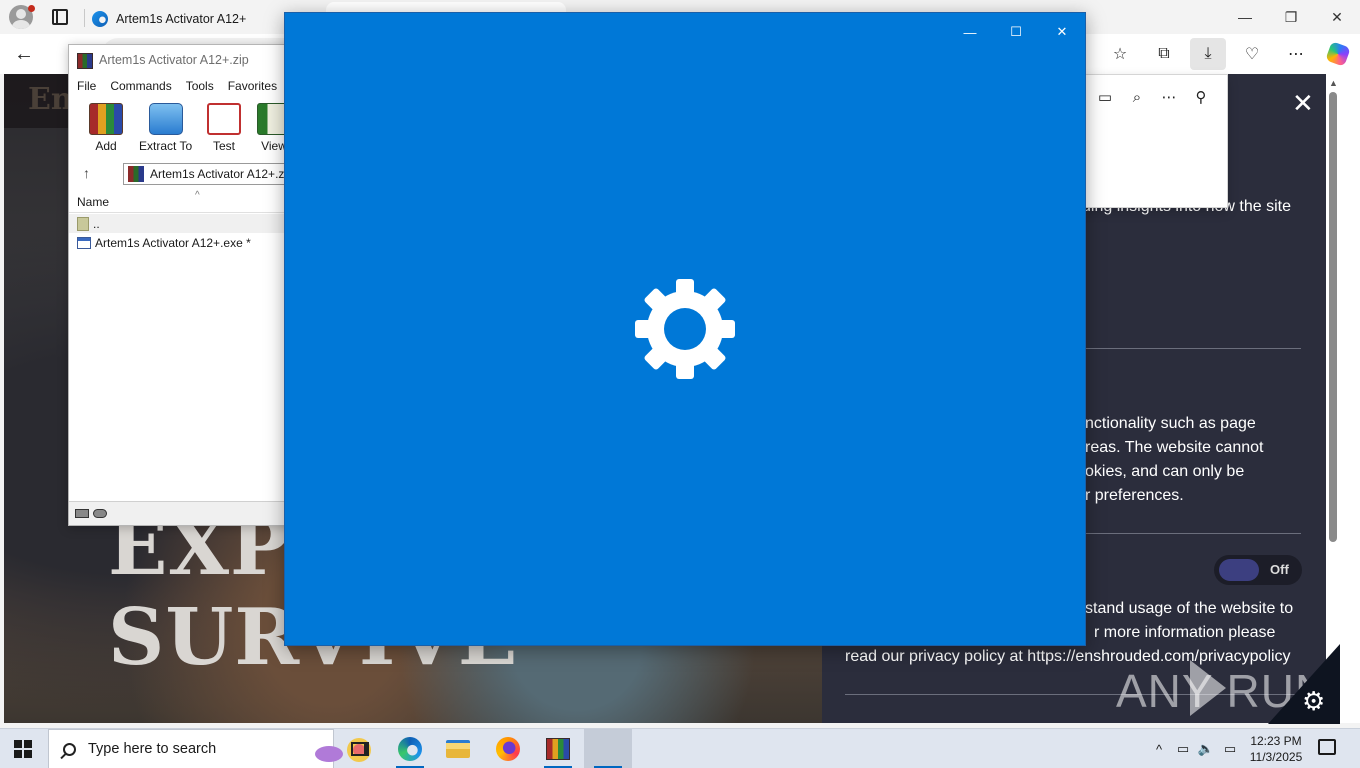 Image resolution: width=1360 pixels, height=768 pixels. I want to click on menu-favorites: Favorites, so click(252, 86).